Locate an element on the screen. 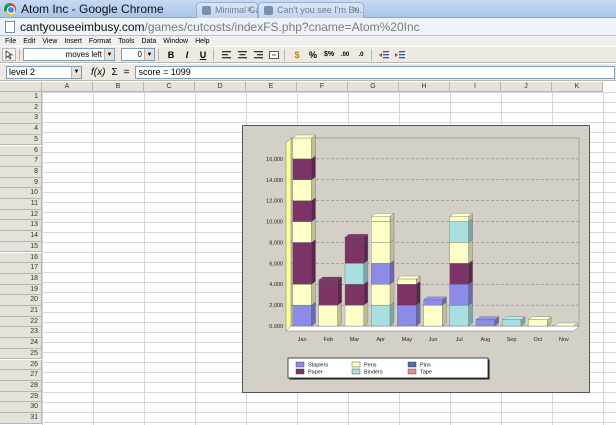  menu-window: Window is located at coordinates (175, 41).